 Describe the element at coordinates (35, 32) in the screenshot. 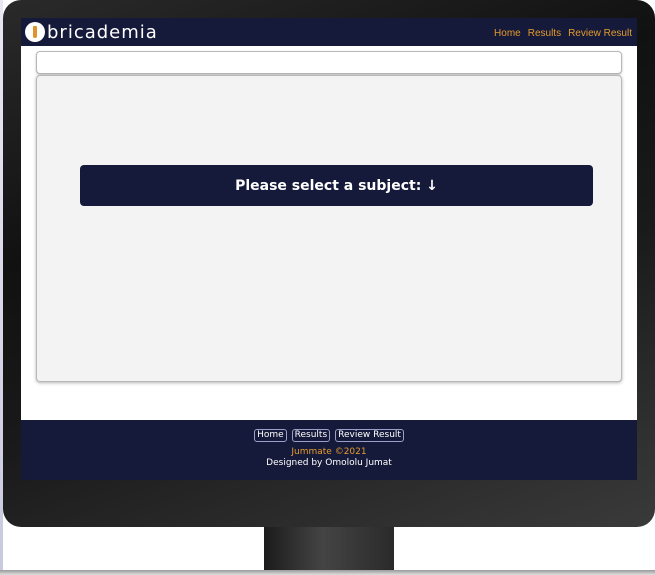

I see `logo-icon` at that location.